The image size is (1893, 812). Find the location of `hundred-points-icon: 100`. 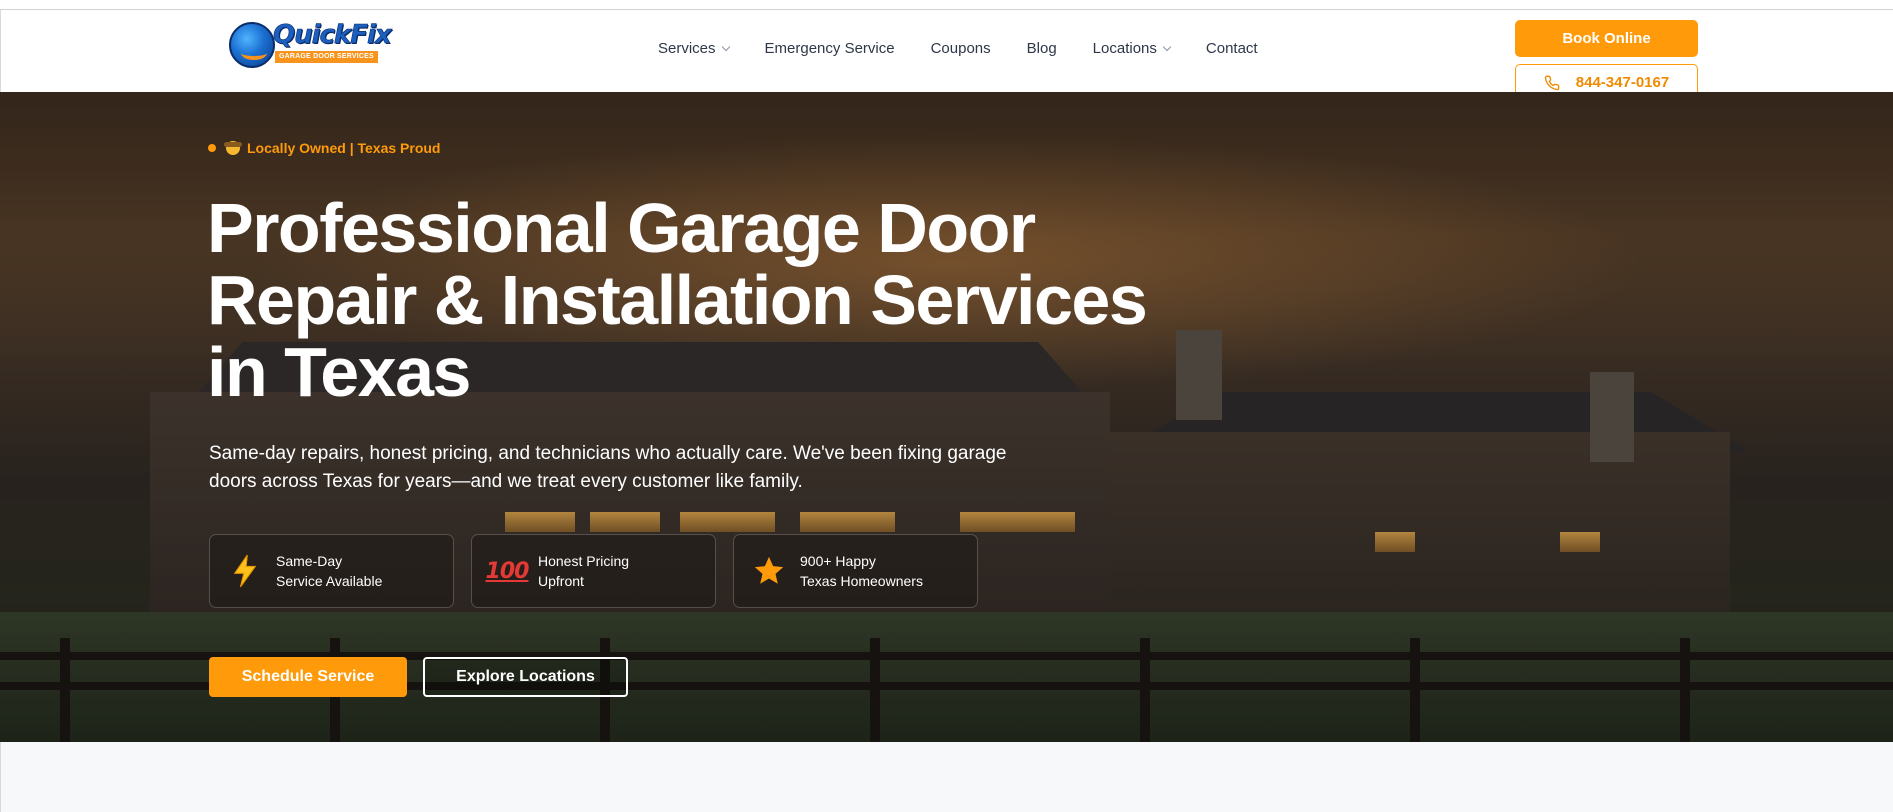

hundred-points-icon: 100 is located at coordinates (507, 571).